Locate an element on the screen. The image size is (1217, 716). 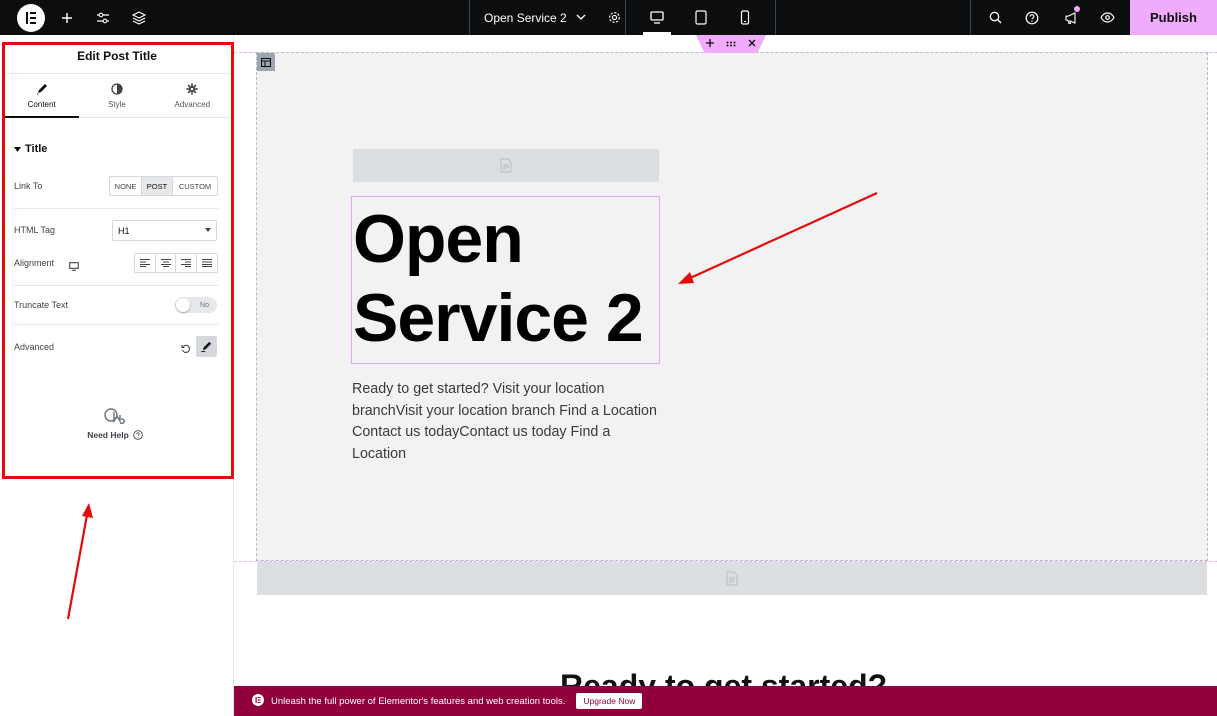
tablet-icon is located at coordinates (701, 17).